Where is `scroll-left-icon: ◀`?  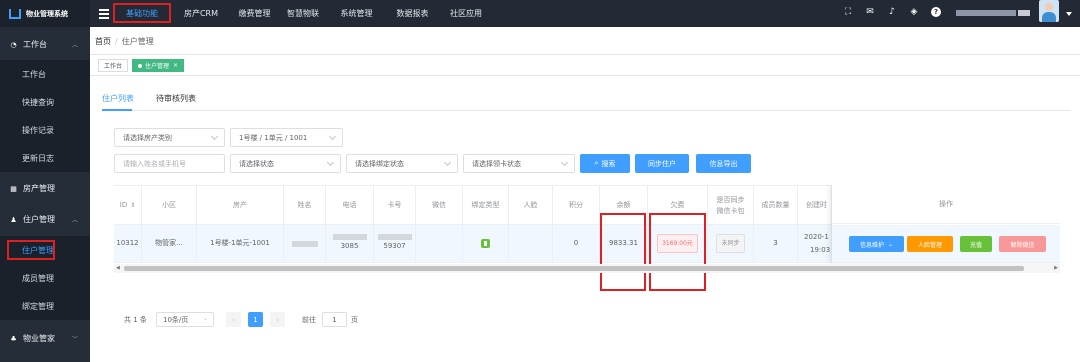 scroll-left-icon: ◀ is located at coordinates (118, 268).